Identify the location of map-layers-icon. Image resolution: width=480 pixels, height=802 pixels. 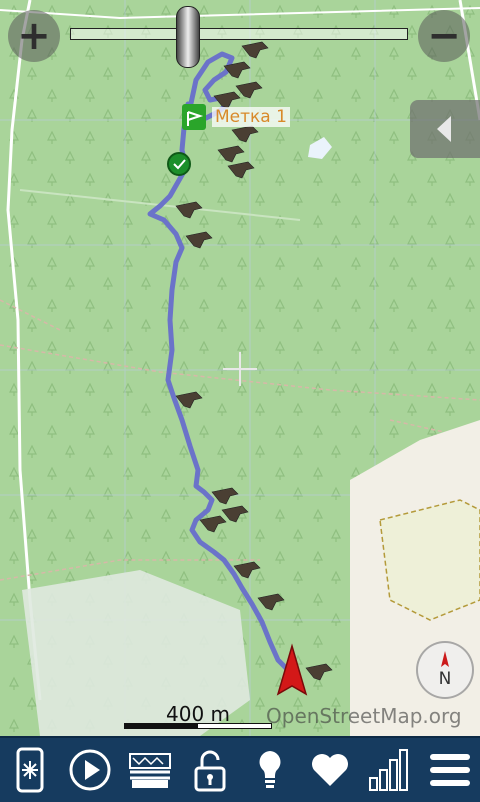
(150, 770).